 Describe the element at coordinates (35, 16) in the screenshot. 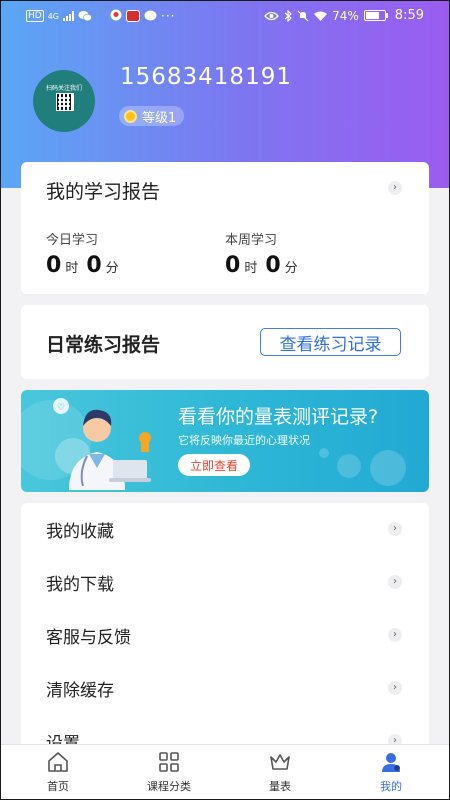

I see `network-label: HD` at that location.